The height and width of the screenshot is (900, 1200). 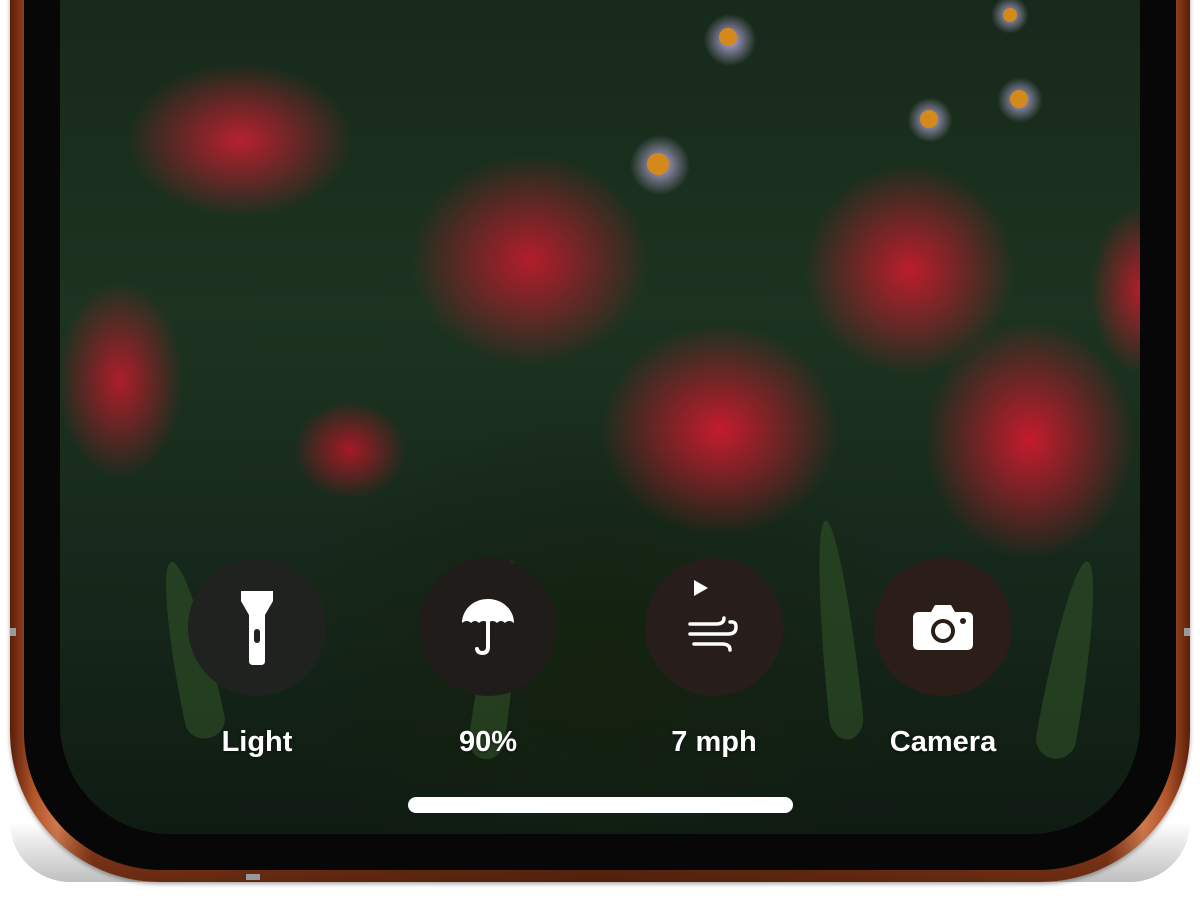 I want to click on humidity-control: 90%, so click(x=488, y=658).